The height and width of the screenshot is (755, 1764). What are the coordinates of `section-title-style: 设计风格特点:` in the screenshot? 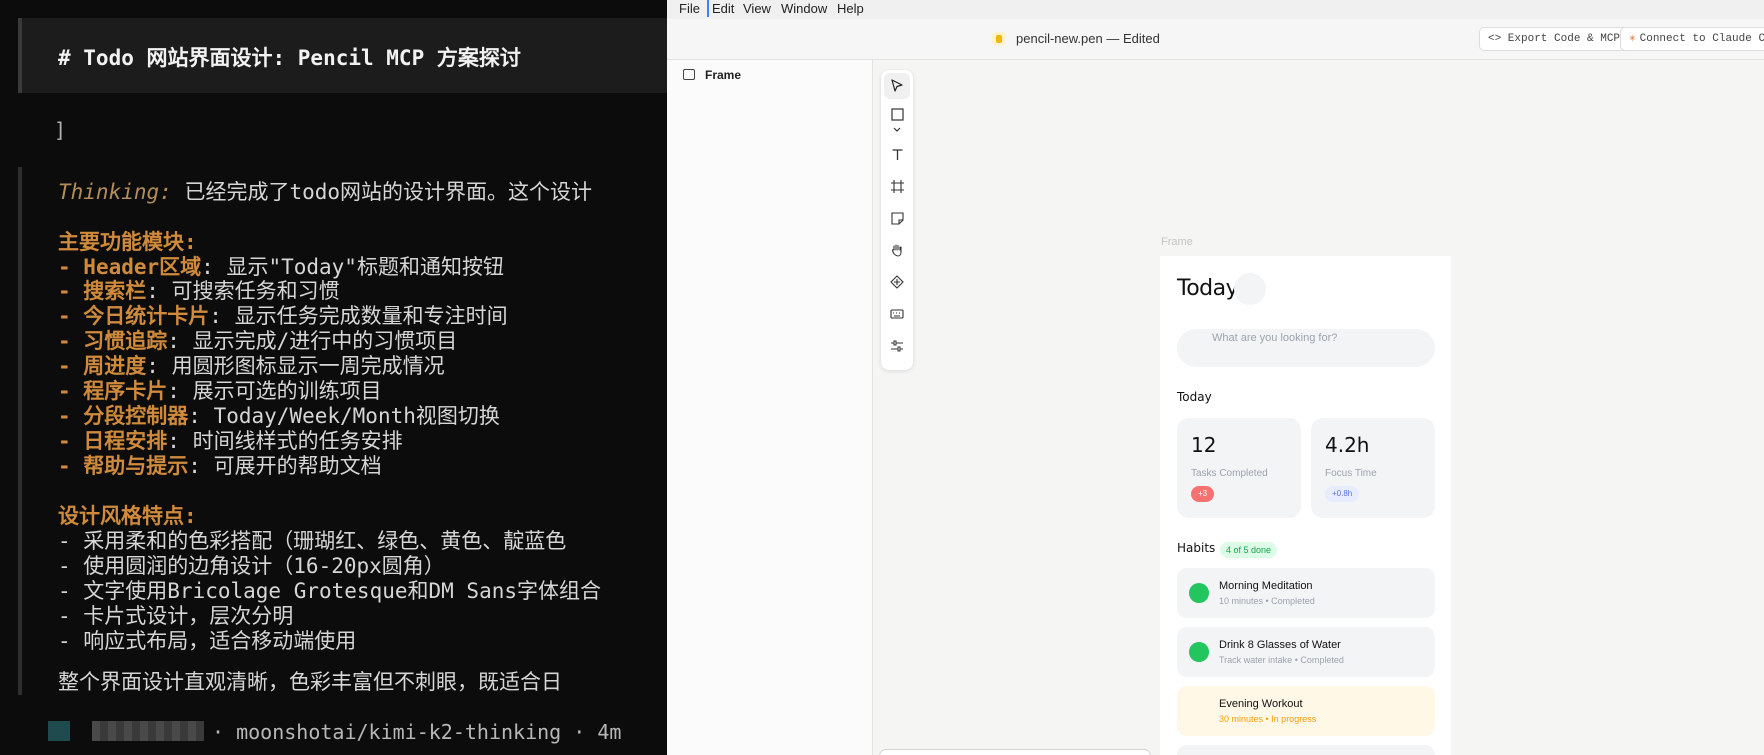 It's located at (127, 516).